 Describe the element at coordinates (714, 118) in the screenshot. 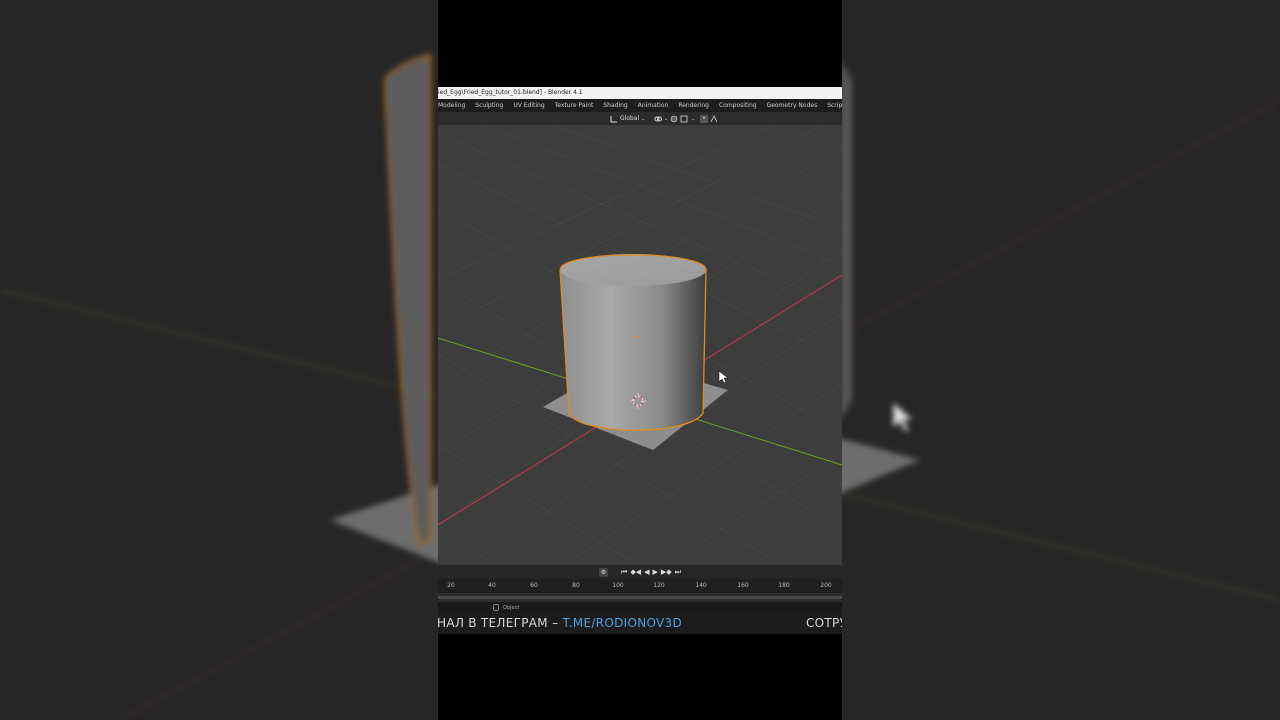

I see `falloff-icon` at that location.